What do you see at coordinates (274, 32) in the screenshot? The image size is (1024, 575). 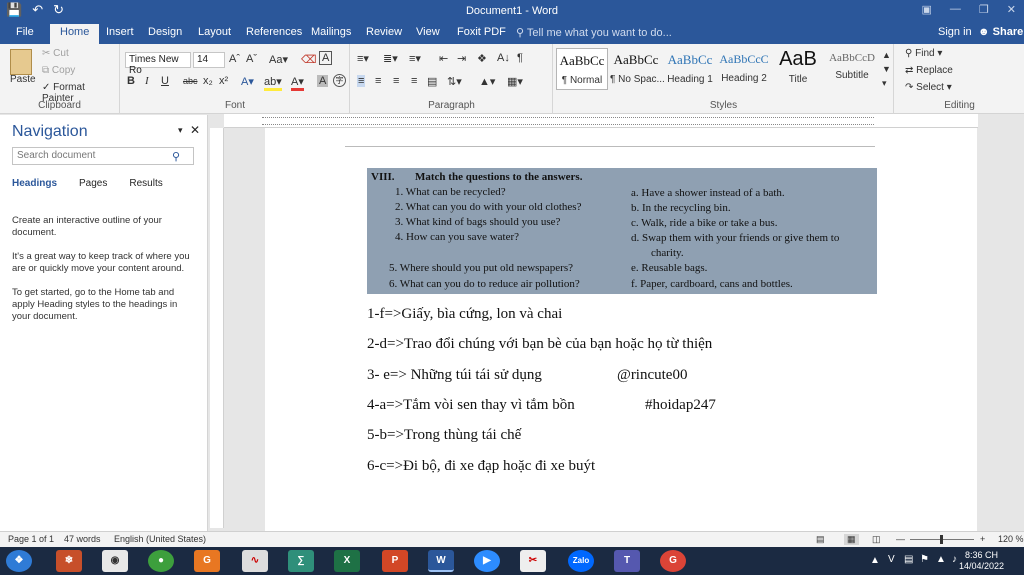 I see `tab-references: References` at bounding box center [274, 32].